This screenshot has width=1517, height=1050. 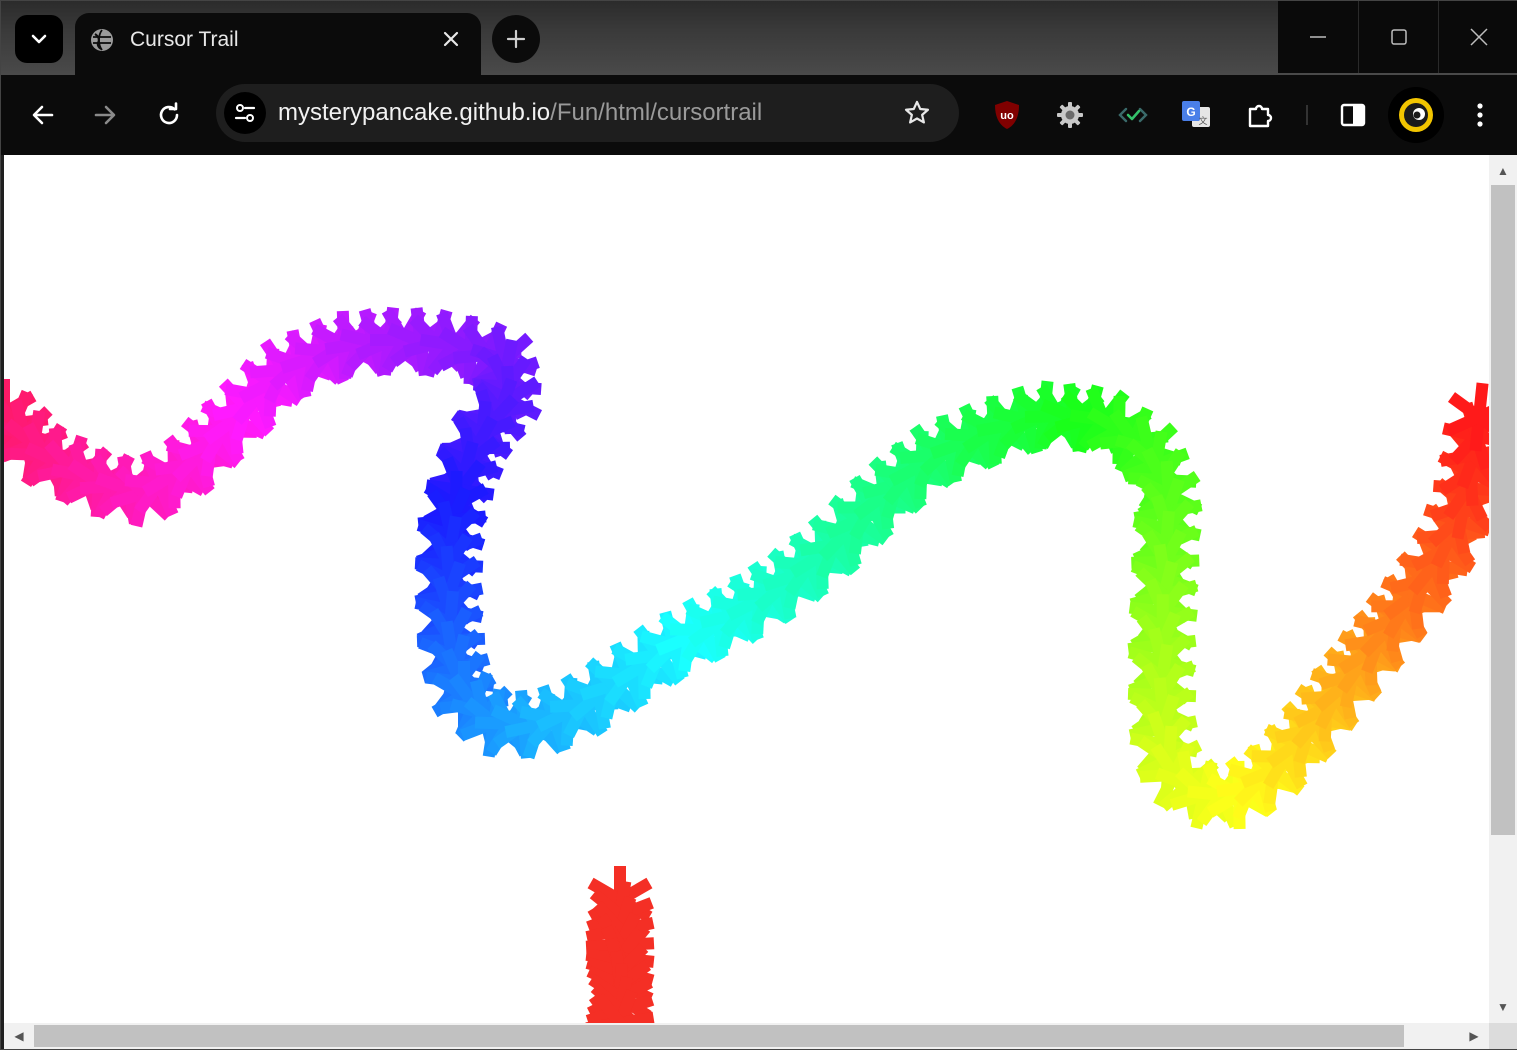 I want to click on vertical-scrollbar: ▲ ▼, so click(x=1503, y=589).